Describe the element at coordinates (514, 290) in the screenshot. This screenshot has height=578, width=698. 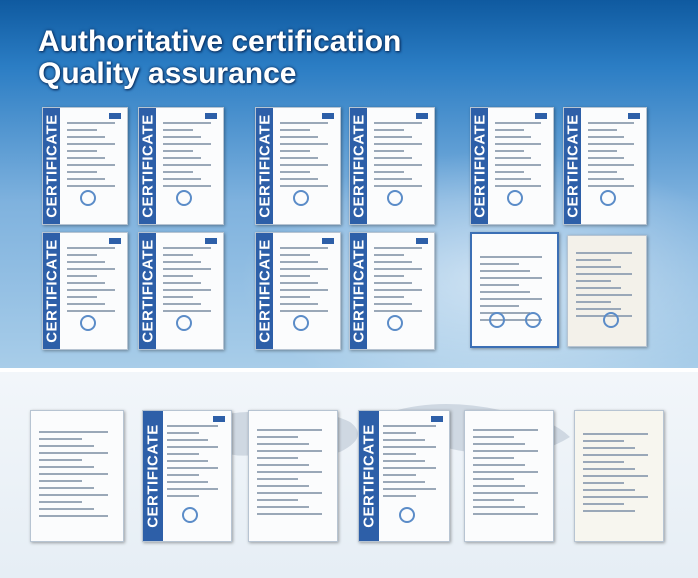
I see `quality-system-certificate-image` at that location.